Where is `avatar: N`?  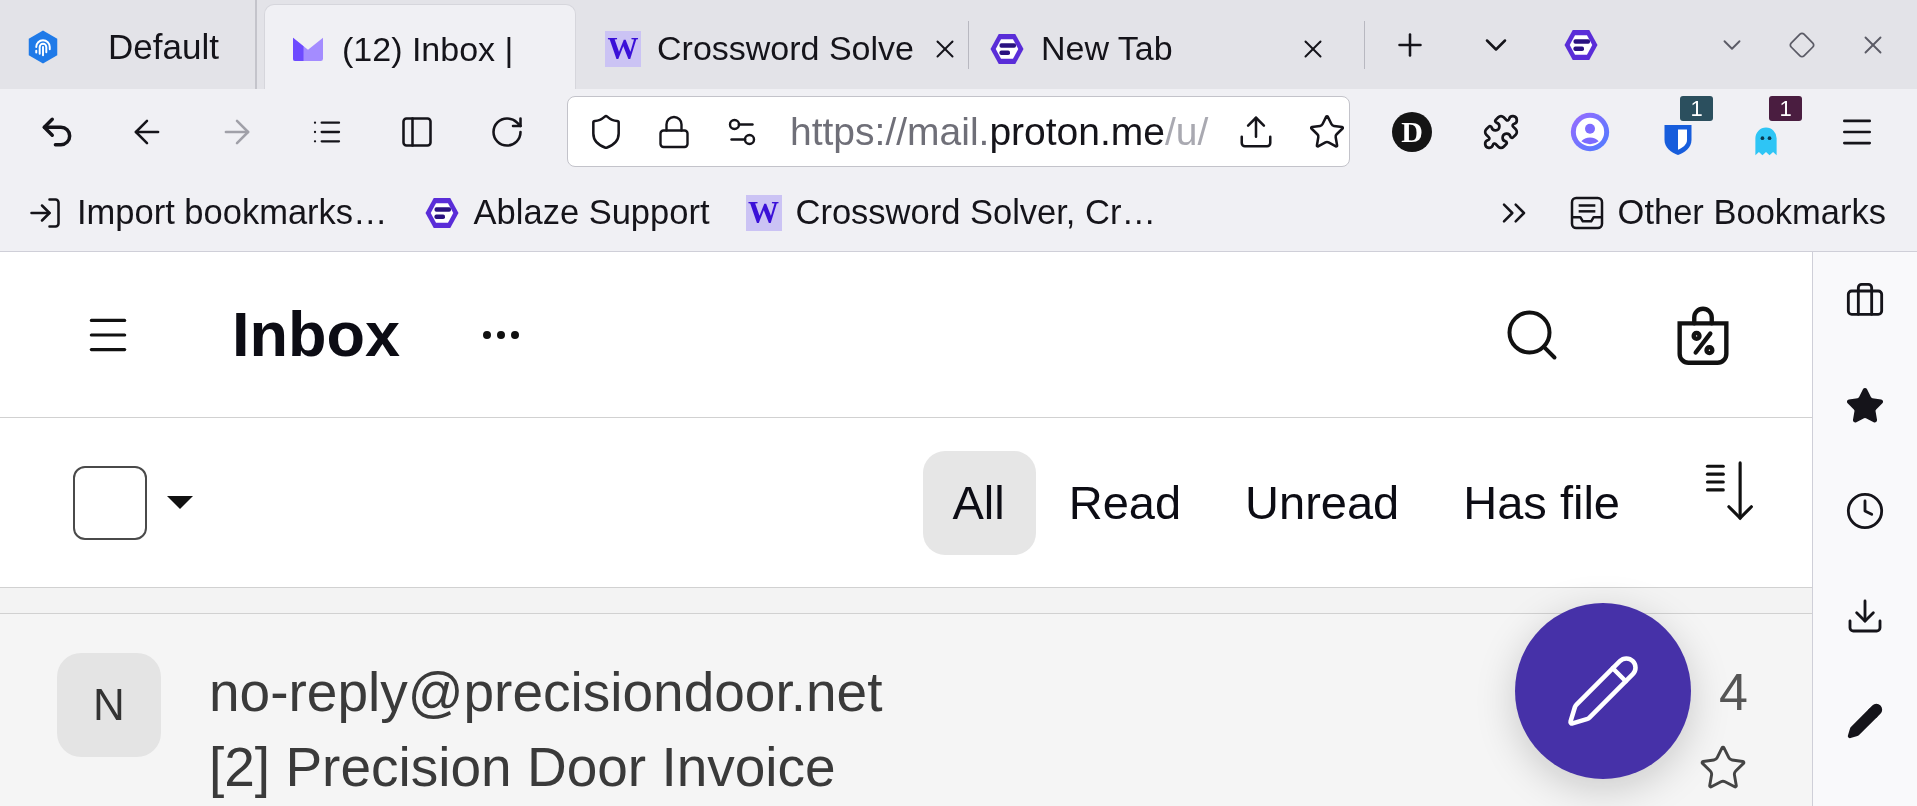
avatar: N is located at coordinates (109, 705).